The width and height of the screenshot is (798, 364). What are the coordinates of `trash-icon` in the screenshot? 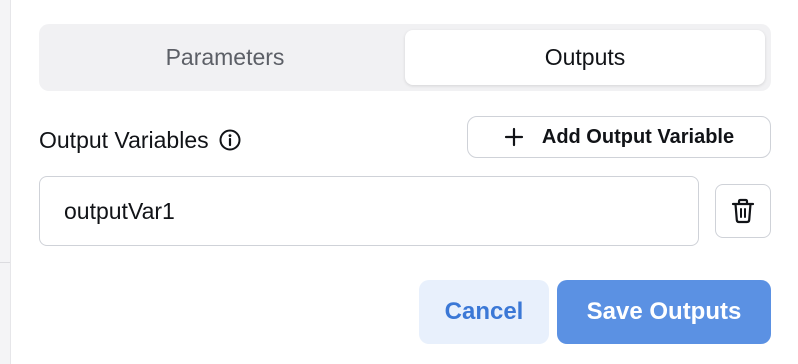 It's located at (743, 211).